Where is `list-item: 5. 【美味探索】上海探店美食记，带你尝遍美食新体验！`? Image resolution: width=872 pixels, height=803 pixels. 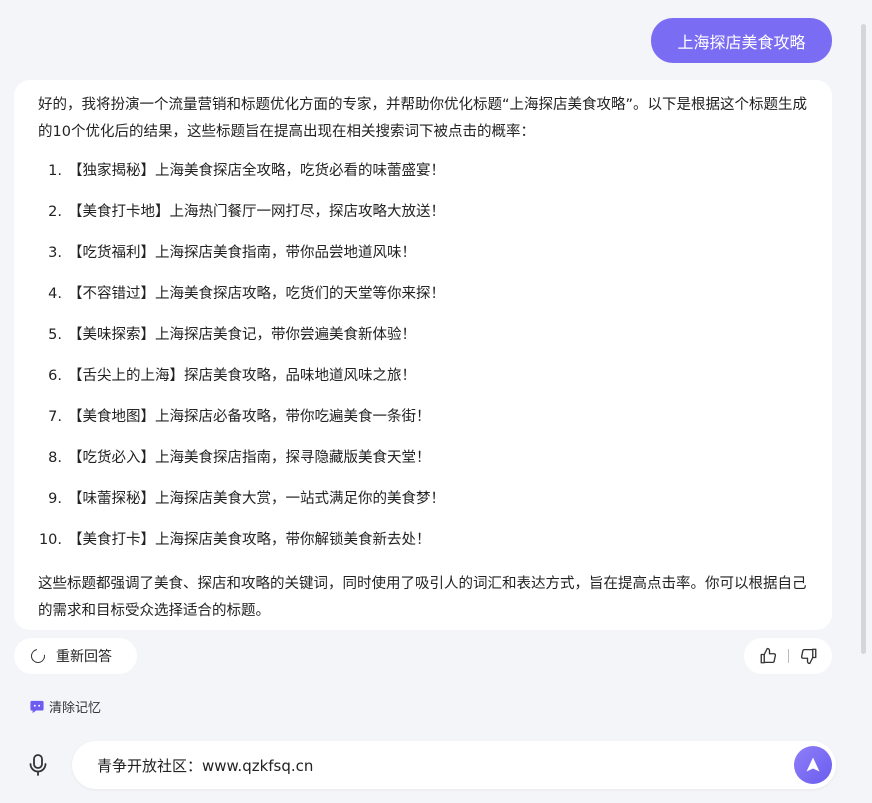
list-item: 5. 【美味探索】上海探店美食记，带你尝遍美食新体验！ is located at coordinates (423, 342).